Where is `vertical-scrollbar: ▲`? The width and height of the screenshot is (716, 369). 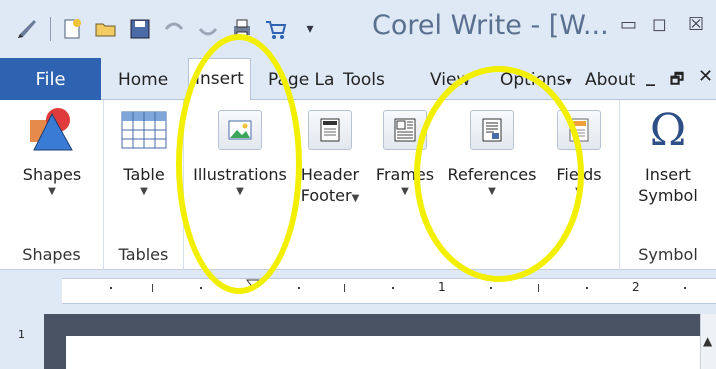 vertical-scrollbar: ▲ is located at coordinates (708, 341).